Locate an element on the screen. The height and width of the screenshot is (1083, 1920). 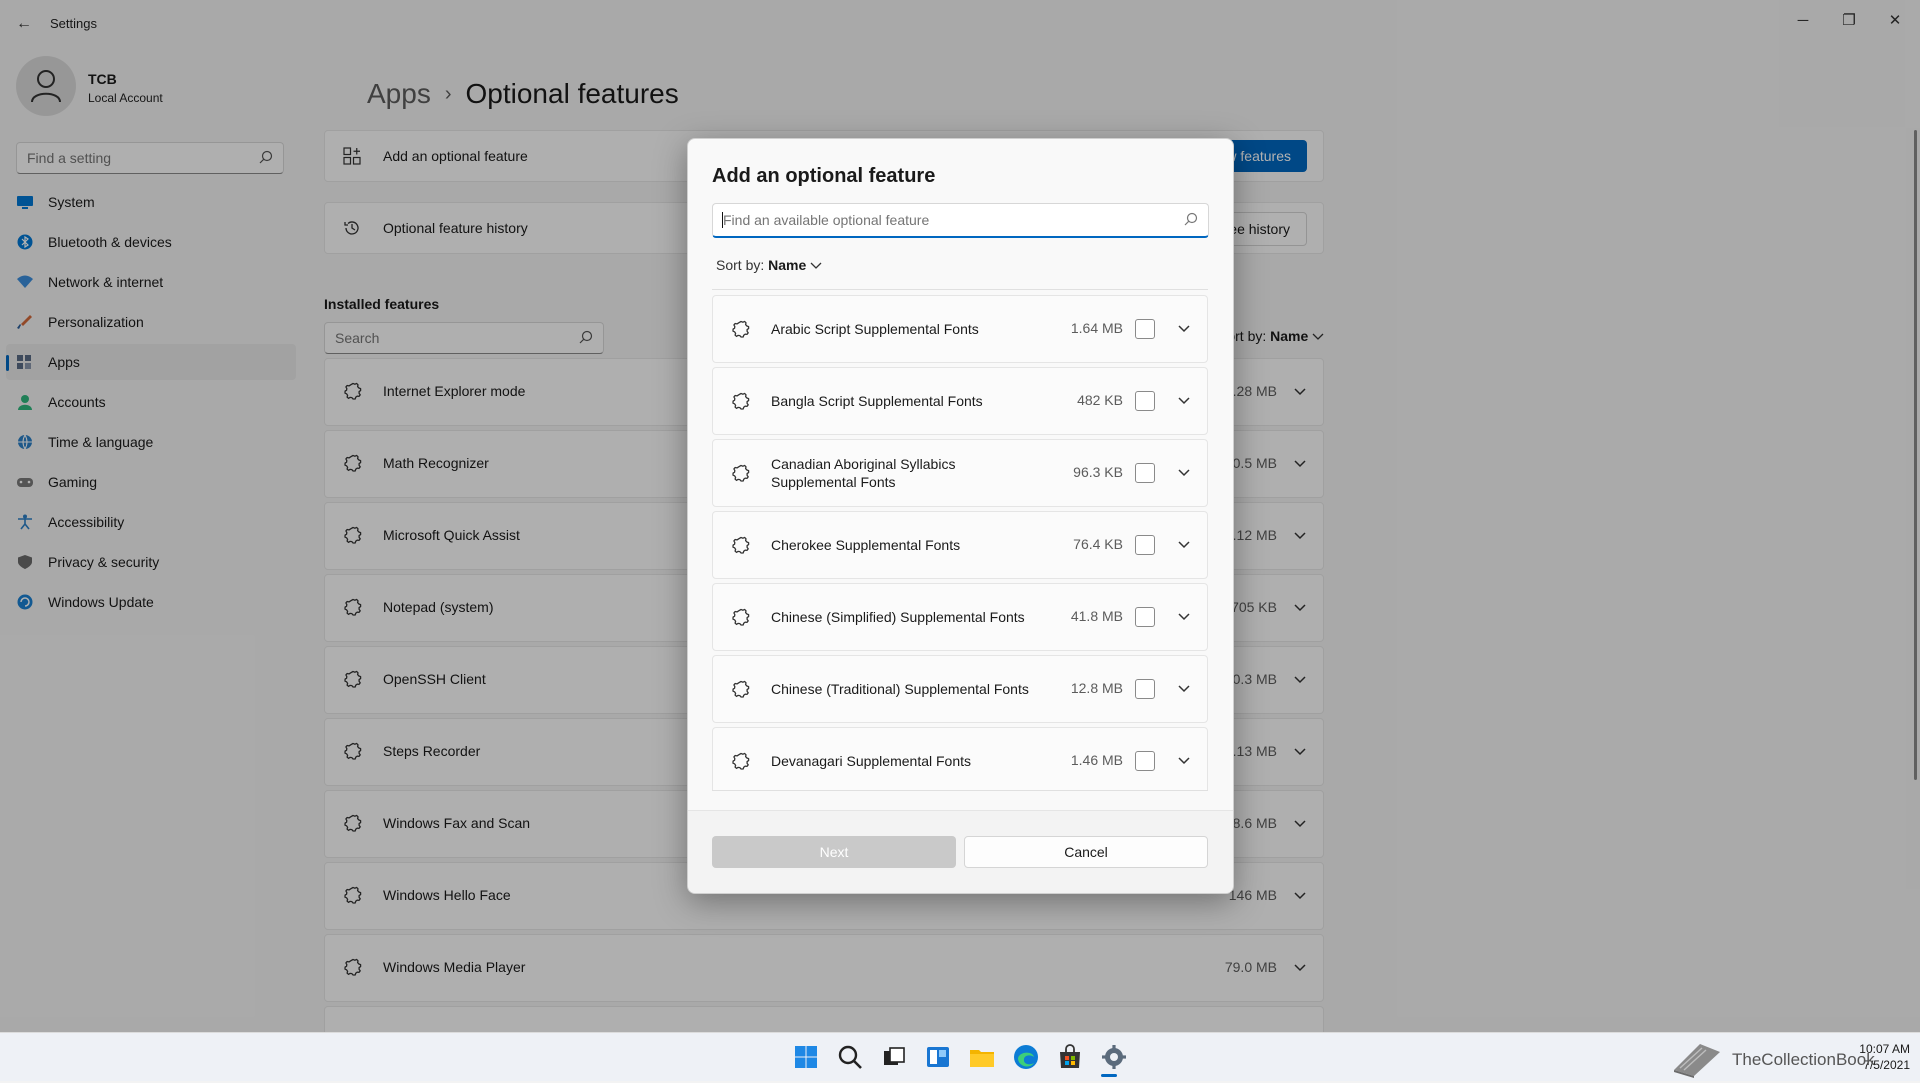
feature-name: Arabic Script Supplemental Fonts is located at coordinates (875, 329).